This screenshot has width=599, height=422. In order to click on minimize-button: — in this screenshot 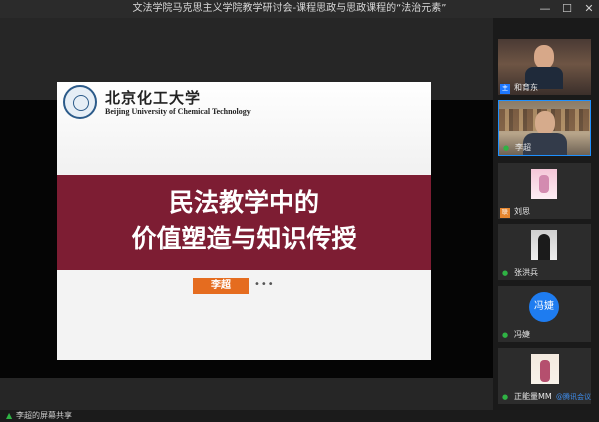, I will do `click(545, 9)`.